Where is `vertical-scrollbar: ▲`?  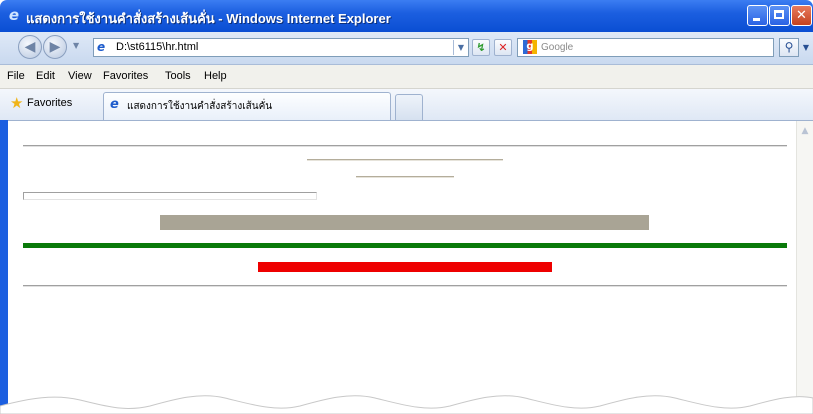
vertical-scrollbar: ▲ is located at coordinates (804, 267).